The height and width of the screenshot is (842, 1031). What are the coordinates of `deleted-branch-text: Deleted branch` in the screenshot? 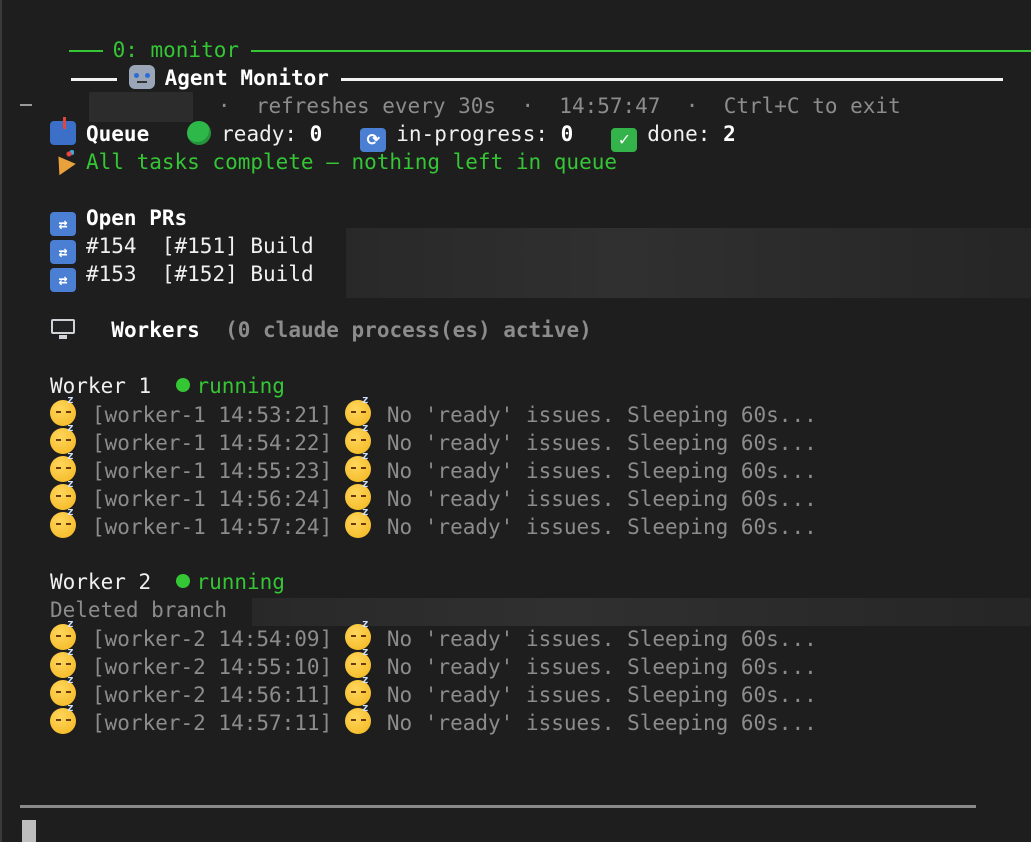 It's located at (139, 610).